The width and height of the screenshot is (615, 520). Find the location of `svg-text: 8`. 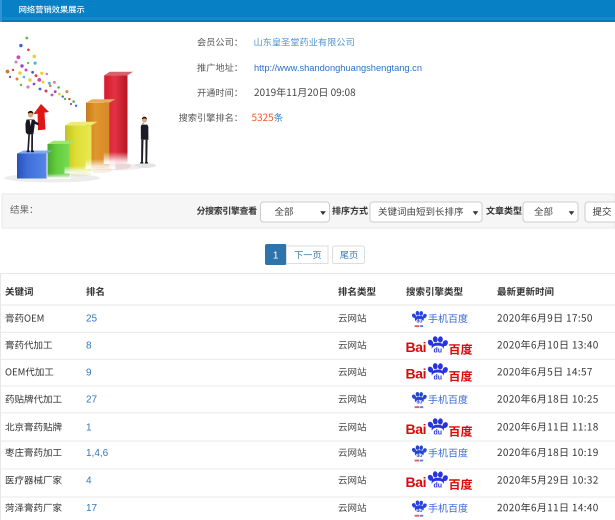

svg-text: 8 is located at coordinates (89, 346).